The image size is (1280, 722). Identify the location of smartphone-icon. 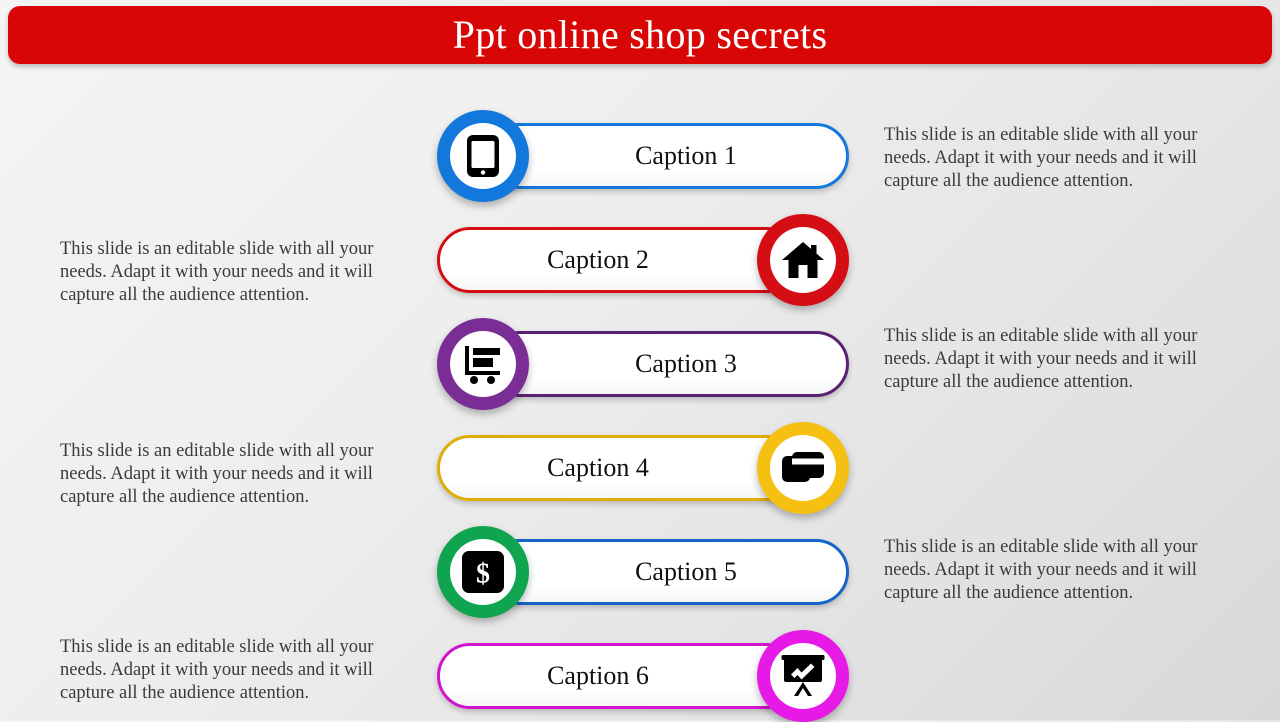
(483, 156).